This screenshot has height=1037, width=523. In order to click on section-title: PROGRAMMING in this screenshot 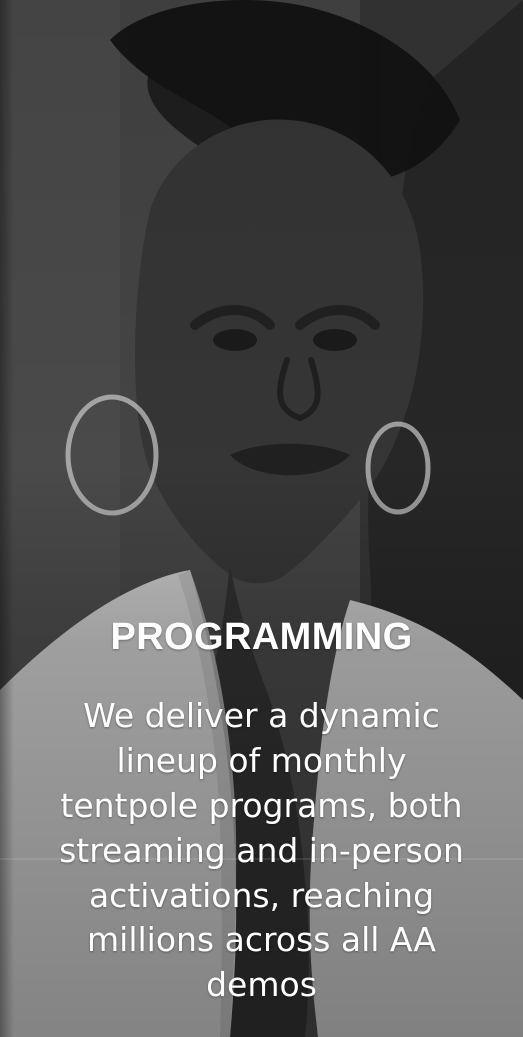, I will do `click(261, 637)`.